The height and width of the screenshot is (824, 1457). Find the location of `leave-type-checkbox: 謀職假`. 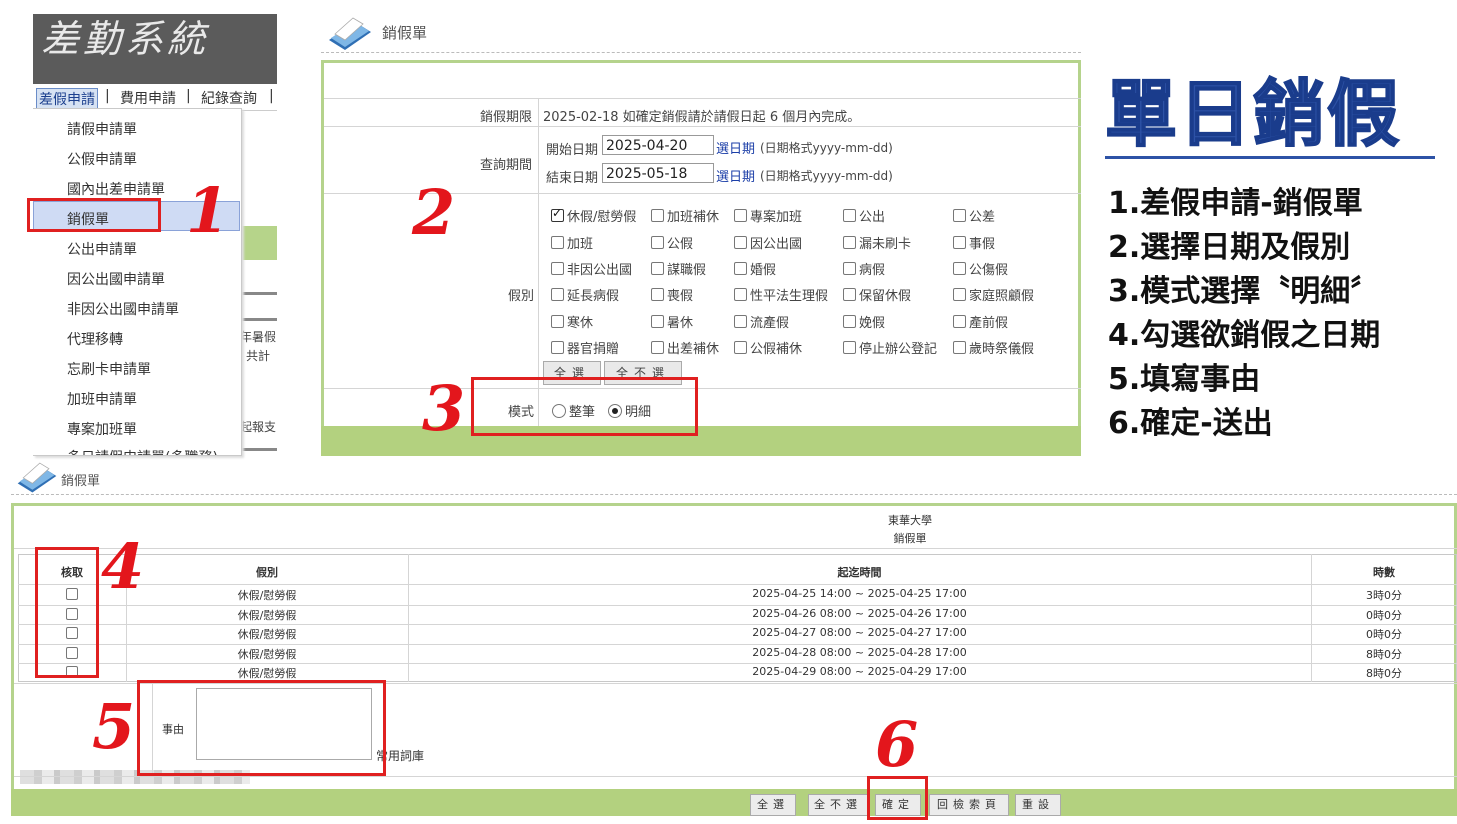

leave-type-checkbox: 謀職假 is located at coordinates (678, 268).